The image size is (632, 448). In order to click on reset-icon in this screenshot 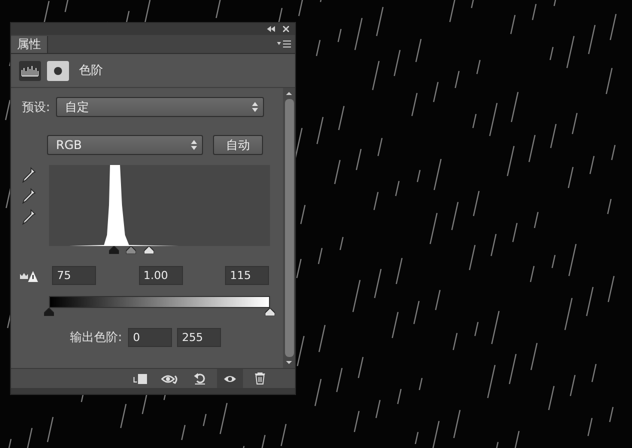, I will do `click(200, 378)`.